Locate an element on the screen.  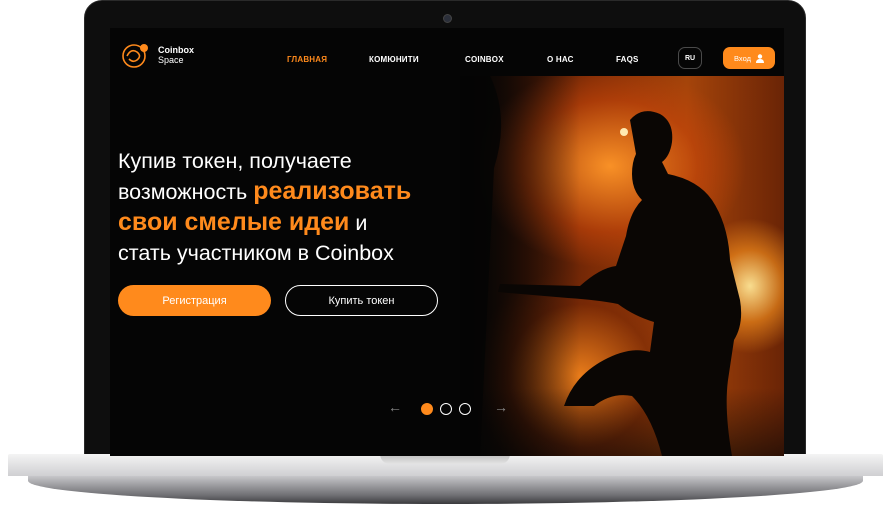
register-button: Регистрация is located at coordinates (194, 300).